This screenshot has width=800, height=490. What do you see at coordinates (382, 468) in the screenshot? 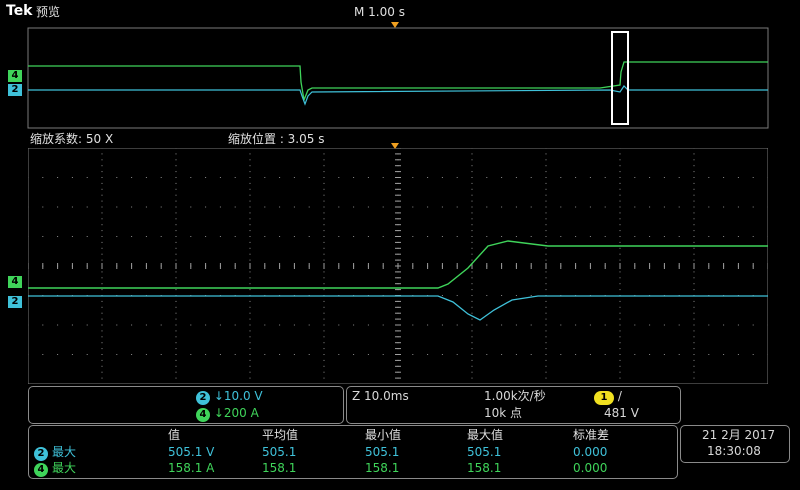
I see `meas-value: 158.1` at bounding box center [382, 468].